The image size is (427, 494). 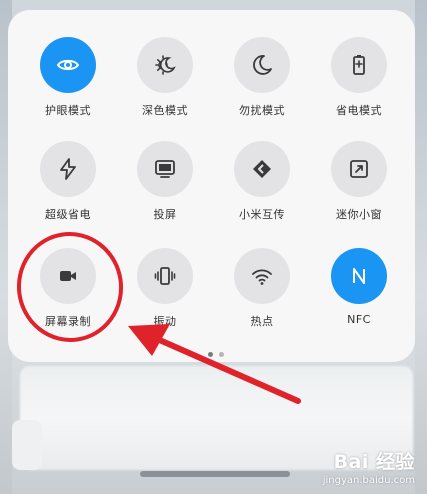 I want to click on tile-dark-mode: 深色模式, so click(x=165, y=77).